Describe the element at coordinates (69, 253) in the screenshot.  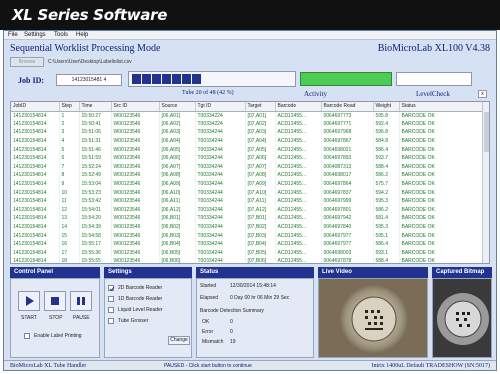
I see `table-cell: 17` at that location.